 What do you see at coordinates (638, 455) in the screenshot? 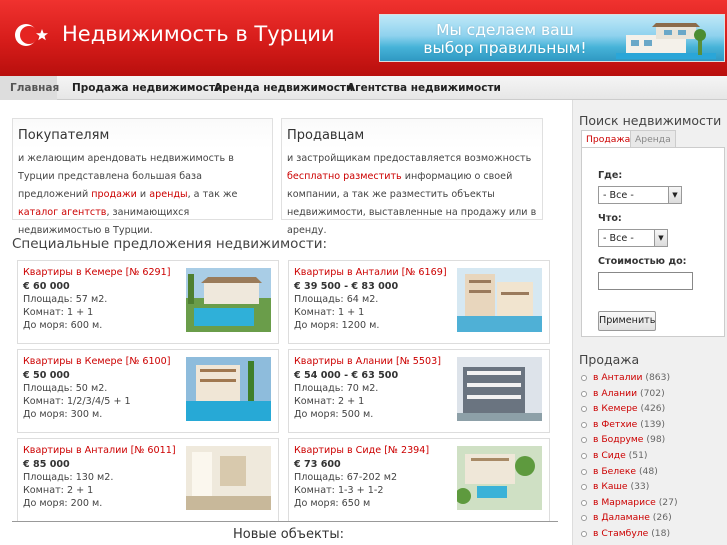
I see `sale-city-count: (51)` at bounding box center [638, 455].